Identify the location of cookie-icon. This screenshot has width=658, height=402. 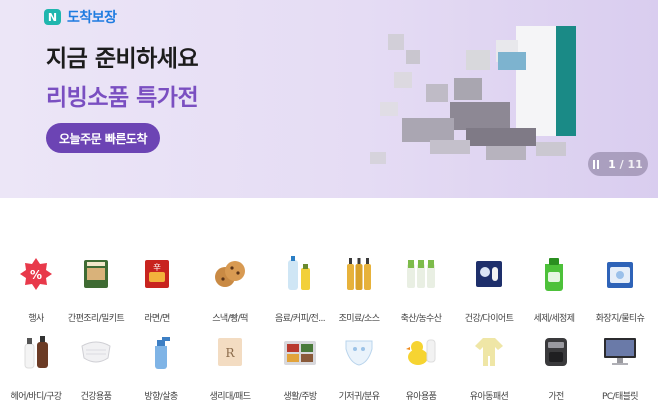
(230, 274).